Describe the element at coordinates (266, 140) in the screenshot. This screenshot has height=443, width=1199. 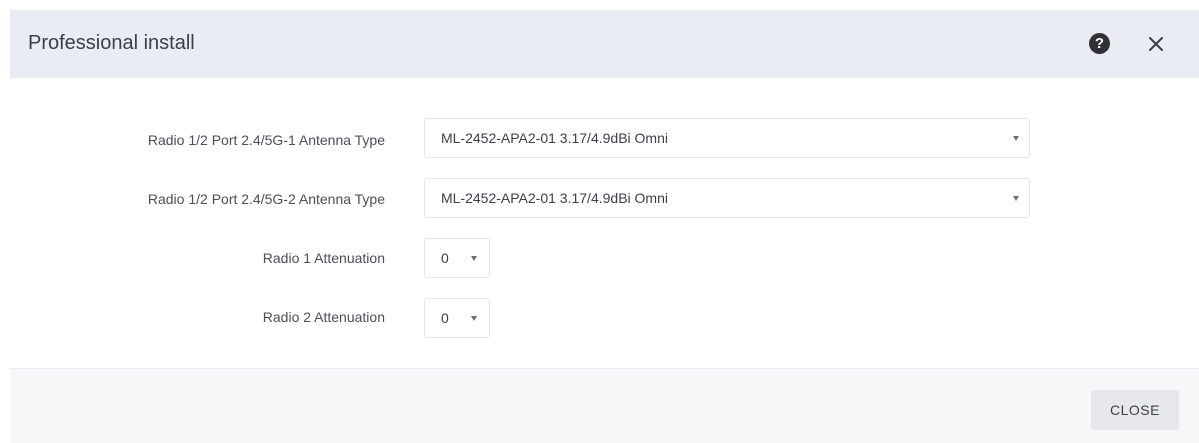
I see `antenna-type-1-label: Radio 1/2 Port 2.4/5G-1 Antenna Type` at that location.